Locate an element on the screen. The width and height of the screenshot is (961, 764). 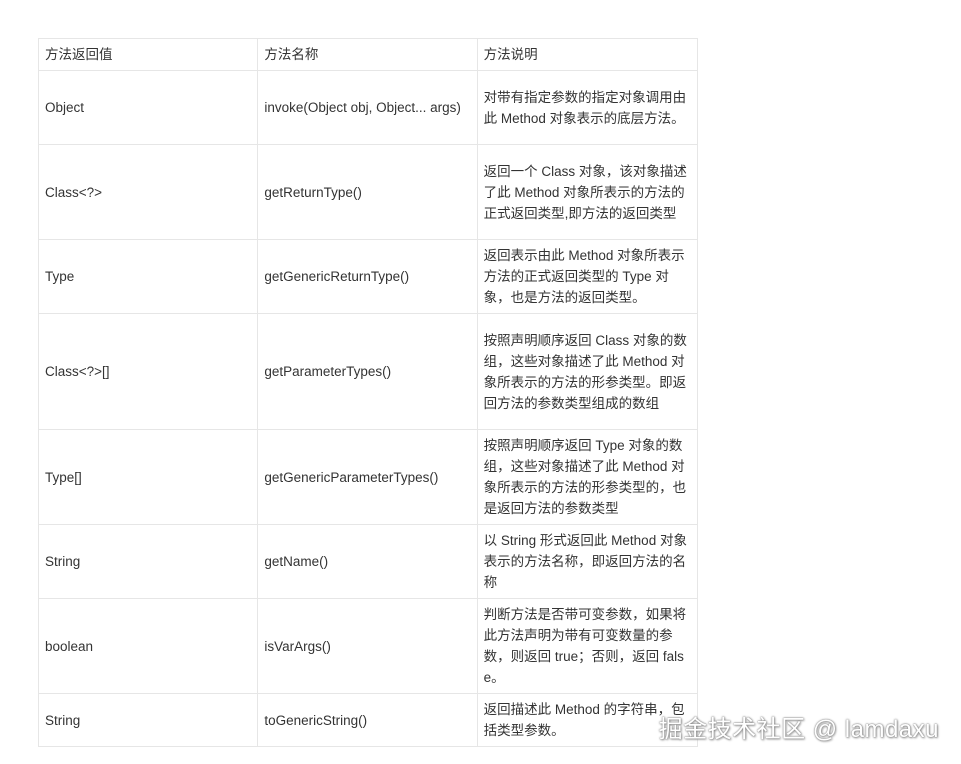
cell-method-name: invoke(Object obj, Object... args) is located at coordinates (367, 107).